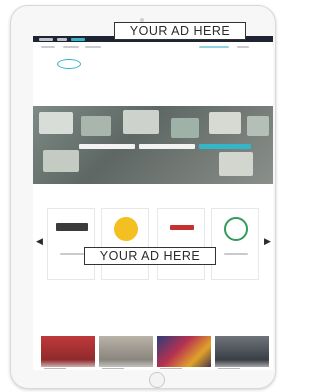 This screenshot has height=392, width=320. I want to click on search-button, so click(225, 146).